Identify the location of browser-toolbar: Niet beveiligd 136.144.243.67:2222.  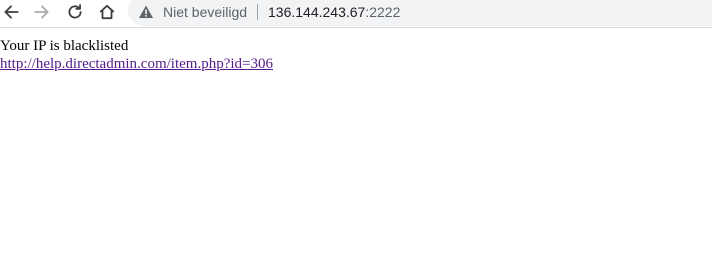
(356, 14).